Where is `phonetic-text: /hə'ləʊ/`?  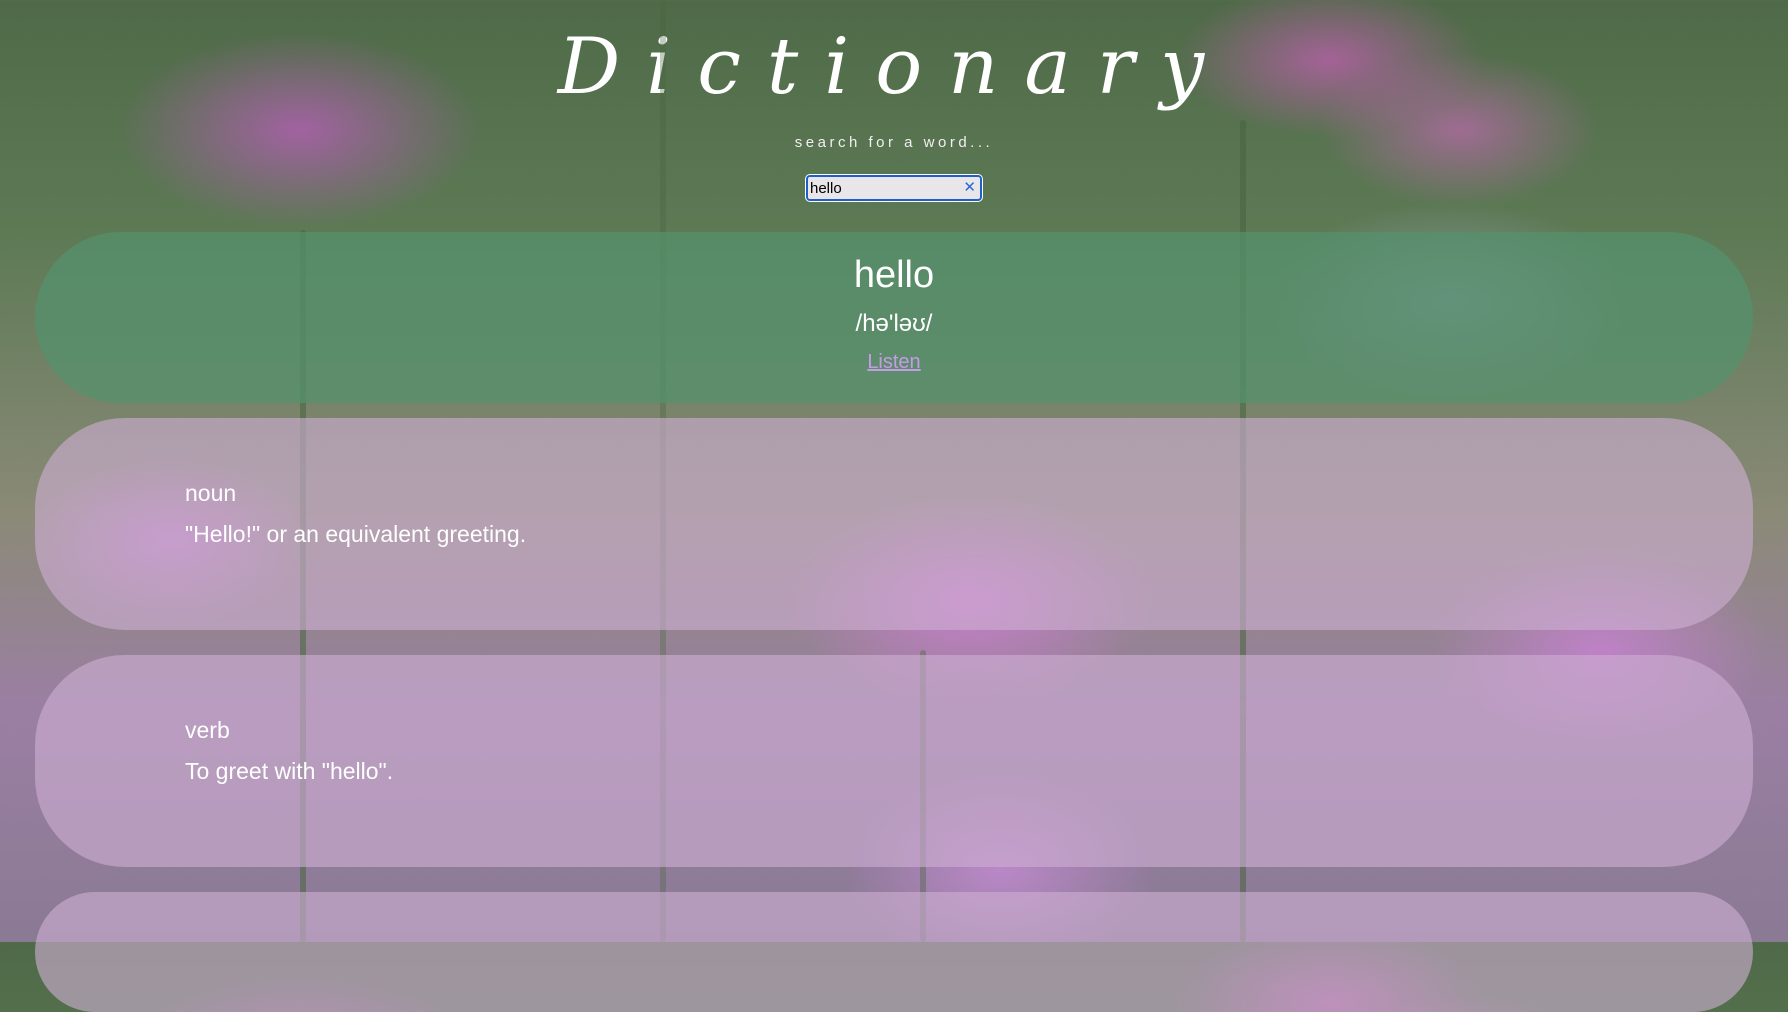 phonetic-text: /hə'ləʊ/ is located at coordinates (894, 323).